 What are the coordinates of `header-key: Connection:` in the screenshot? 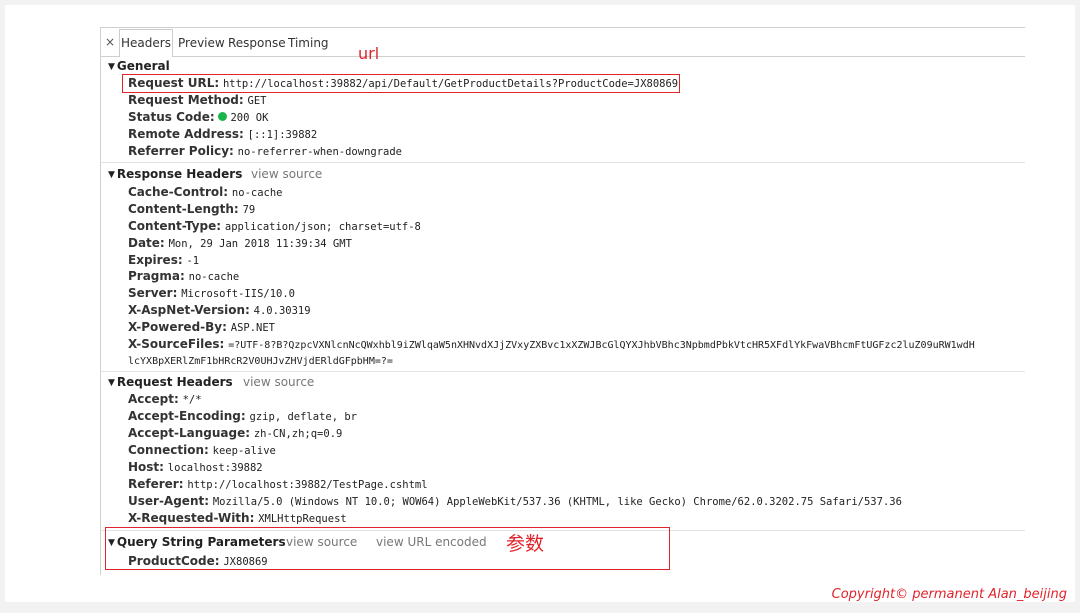 It's located at (168, 450).